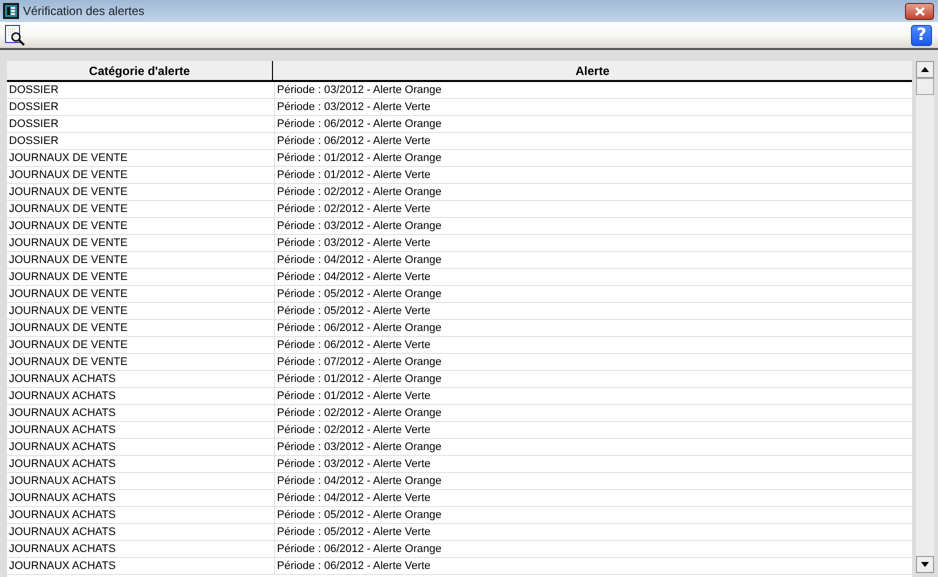 The image size is (938, 577). Describe the element at coordinates (925, 86) in the screenshot. I see `scroll-thumb` at that location.